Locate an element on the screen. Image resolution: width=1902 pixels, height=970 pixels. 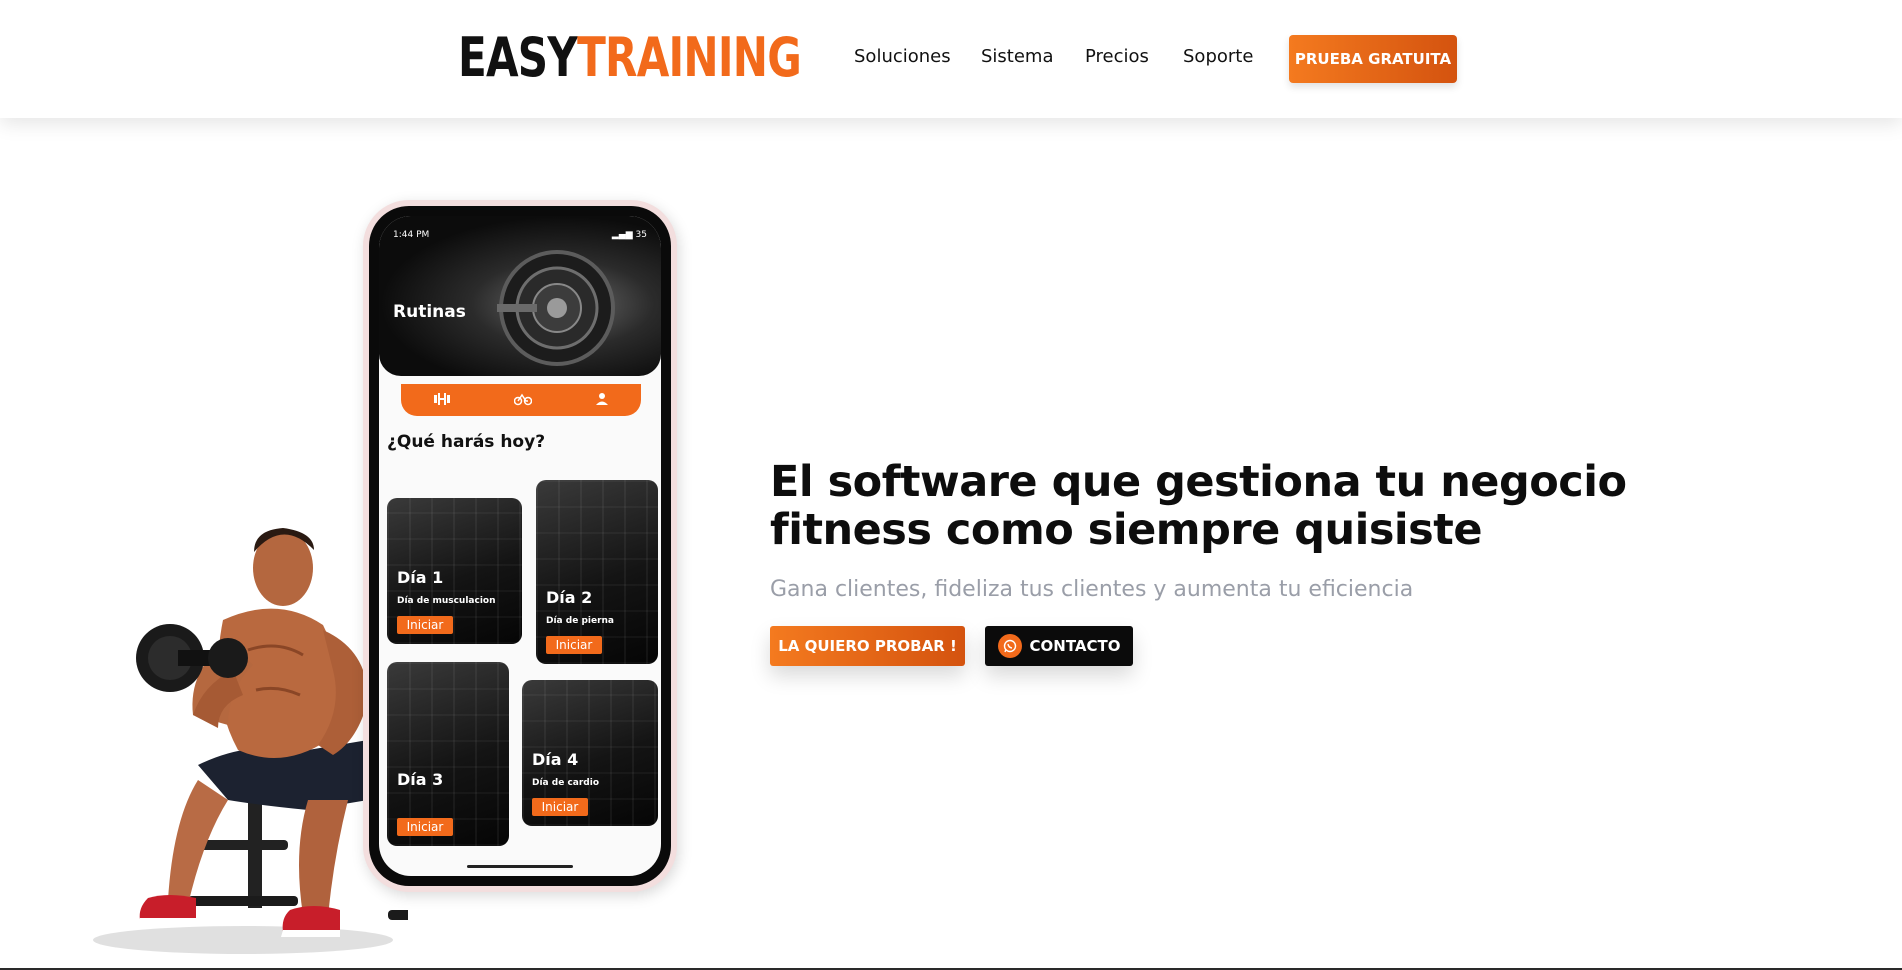
status-time: 1:44 PM is located at coordinates (411, 235).